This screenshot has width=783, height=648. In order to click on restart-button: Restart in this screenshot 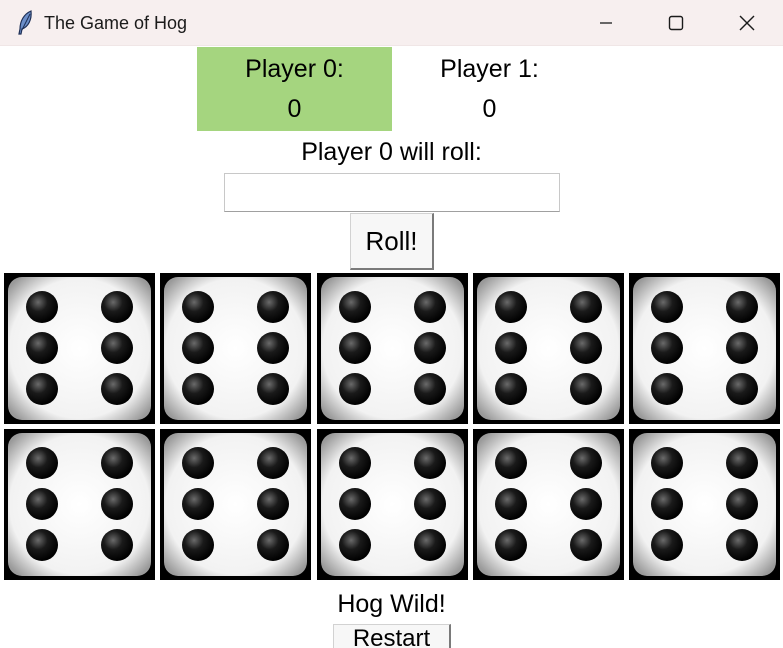, I will do `click(392, 636)`.